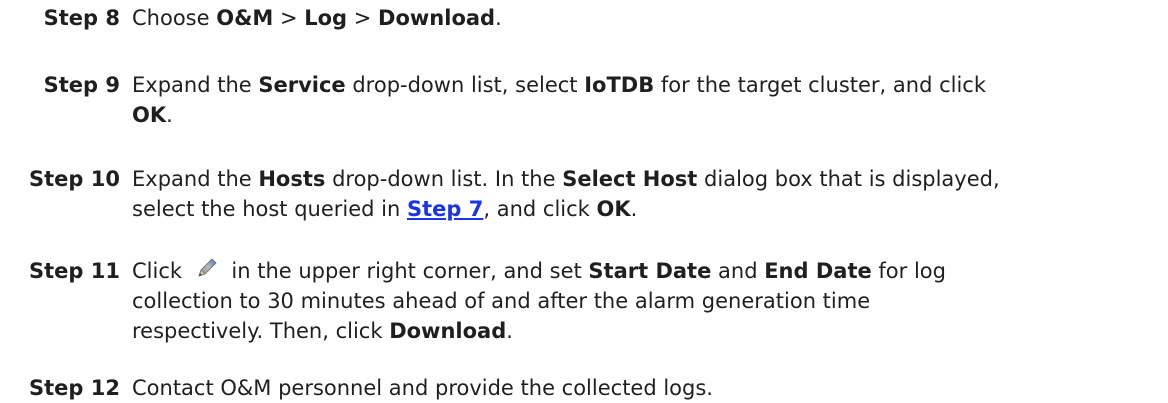  I want to click on step-label: Step 8, so click(81, 18).